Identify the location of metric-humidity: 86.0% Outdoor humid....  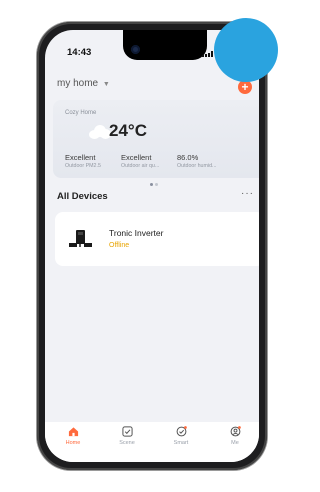
(196, 161).